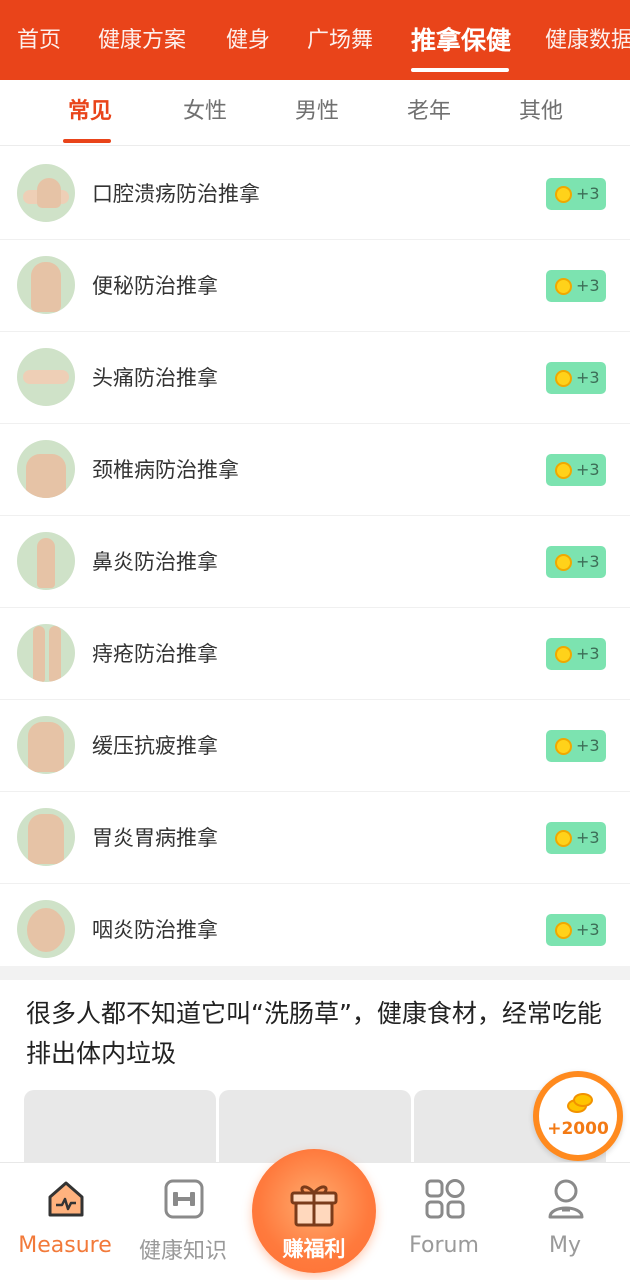 This screenshot has height=1280, width=630. What do you see at coordinates (142, 40) in the screenshot?
I see `tab-health-plan: 健康方案` at bounding box center [142, 40].